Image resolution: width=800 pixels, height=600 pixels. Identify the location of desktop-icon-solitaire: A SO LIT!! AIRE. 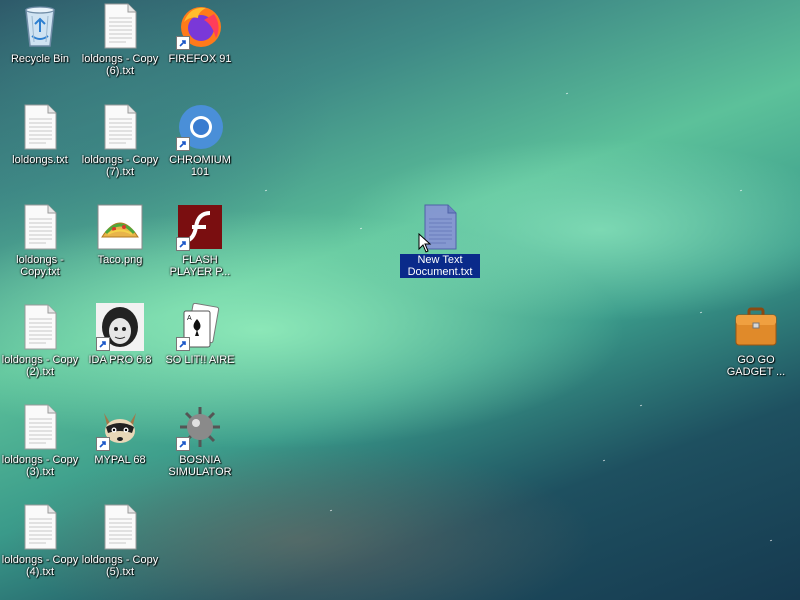
(200, 334).